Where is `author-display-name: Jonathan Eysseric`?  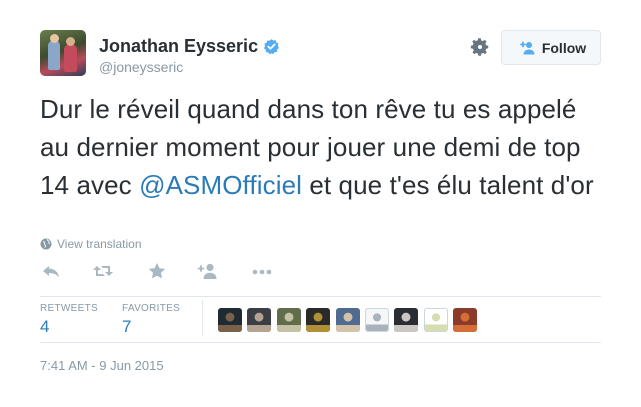
author-display-name: Jonathan Eysseric is located at coordinates (178, 46).